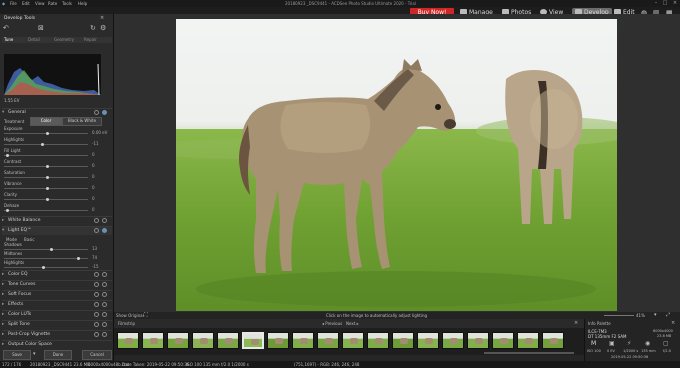 The height and width of the screenshot is (368, 680). Describe the element at coordinates (104, 284) in the screenshot. I see `section-tone-curves-toggle` at that location.